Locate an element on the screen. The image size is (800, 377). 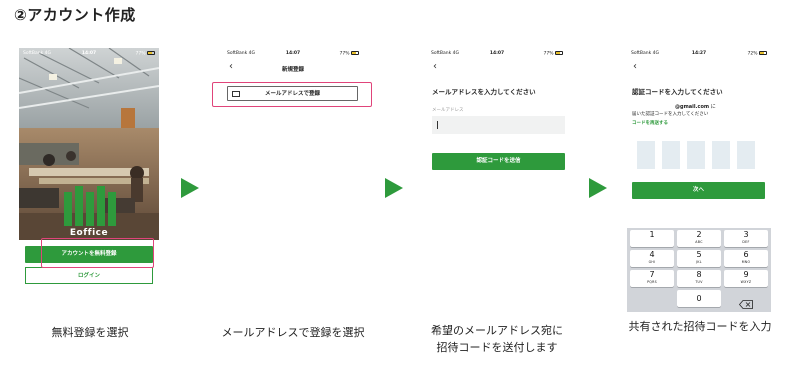
code-heading: 認証コードを入力してください is located at coordinates (677, 92).